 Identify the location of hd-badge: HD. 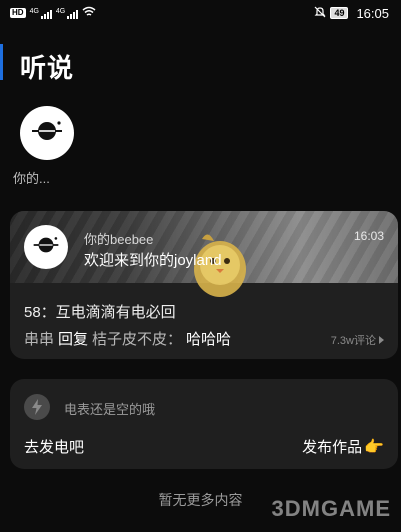
(18, 13).